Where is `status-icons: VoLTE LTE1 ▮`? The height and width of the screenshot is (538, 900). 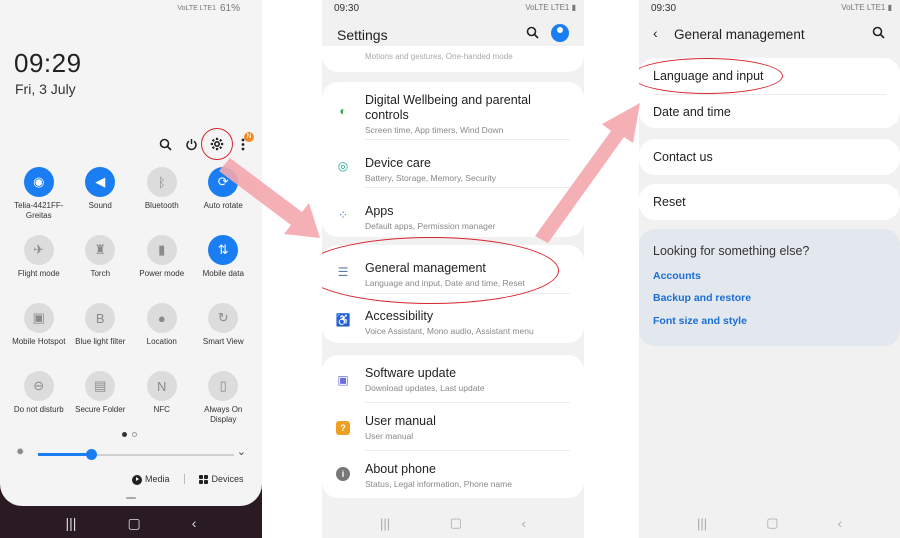
status-icons: VoLTE LTE1 ▮ is located at coordinates (550, 7).